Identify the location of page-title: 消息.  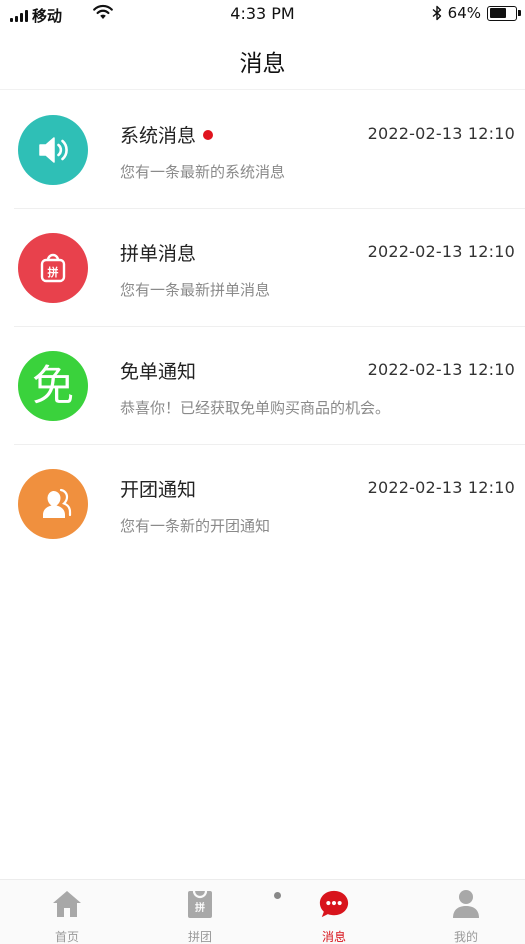
(262, 64).